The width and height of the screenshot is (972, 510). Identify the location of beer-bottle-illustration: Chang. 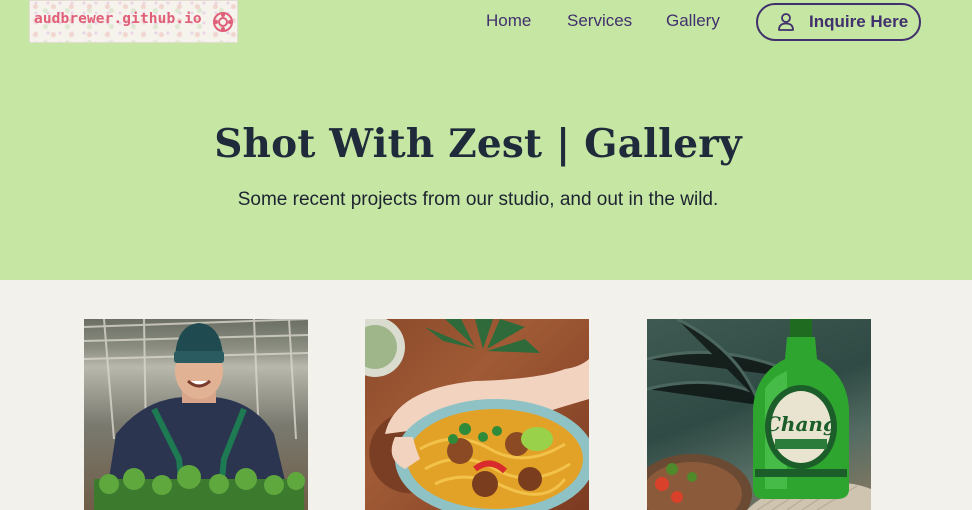
(759, 414).